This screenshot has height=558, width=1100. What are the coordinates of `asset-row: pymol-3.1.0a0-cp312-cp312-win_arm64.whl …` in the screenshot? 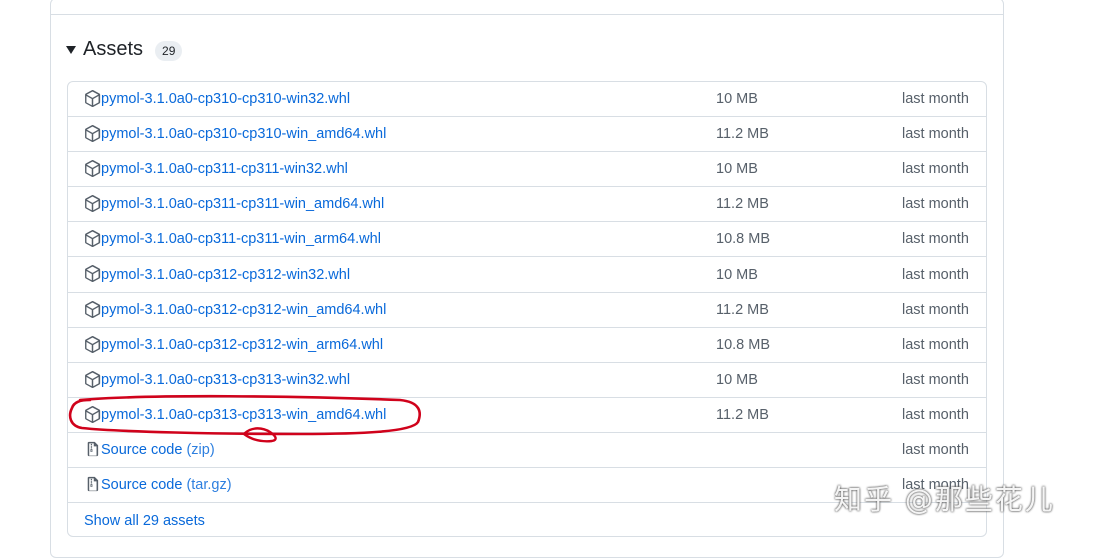 It's located at (527, 345).